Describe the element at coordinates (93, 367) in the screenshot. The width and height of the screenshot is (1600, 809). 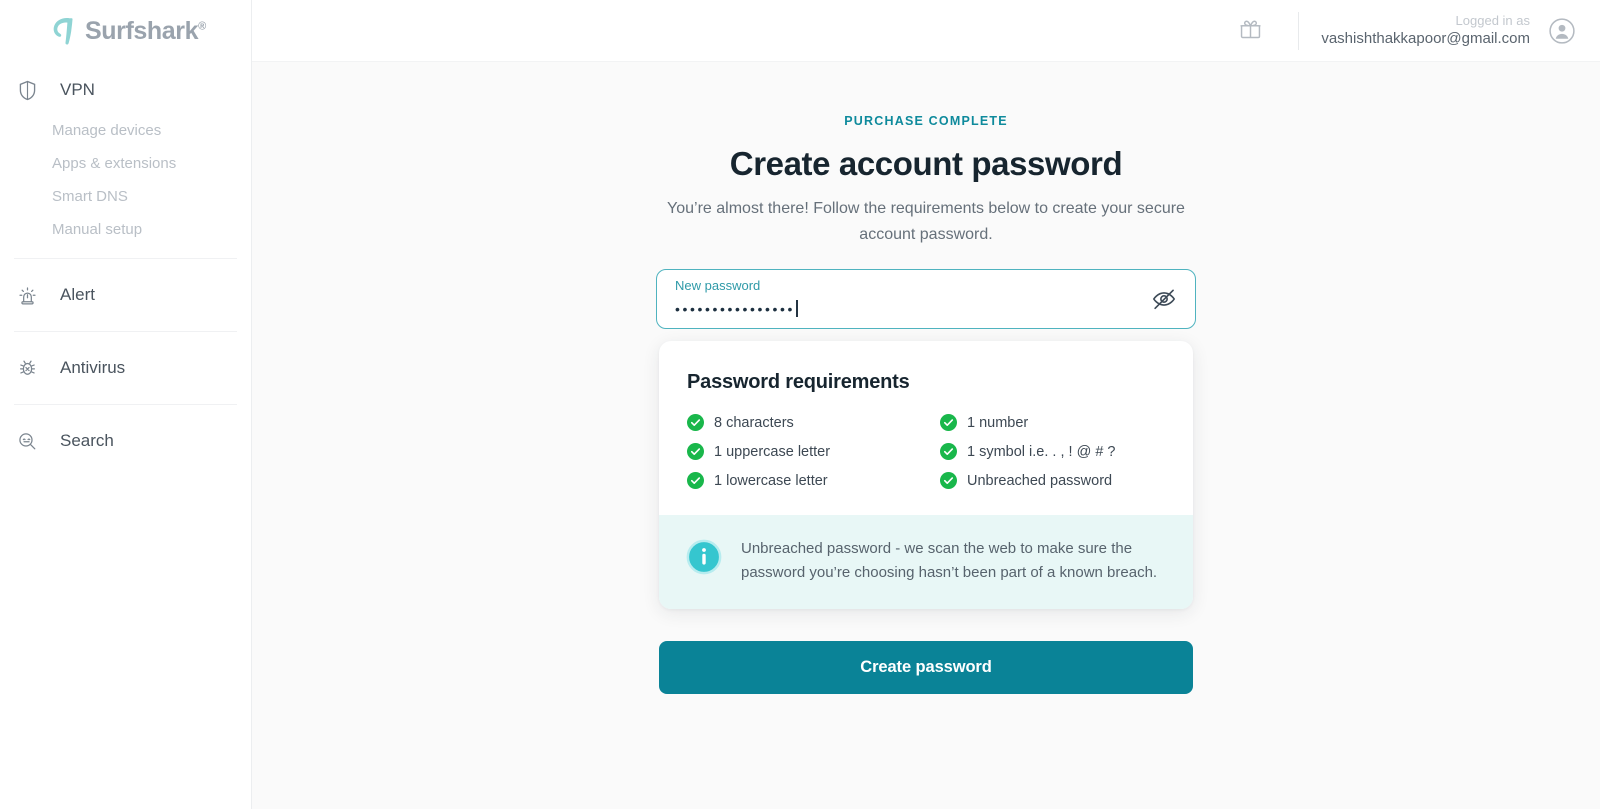
I see `sidebar-item-label: Antivirus` at that location.